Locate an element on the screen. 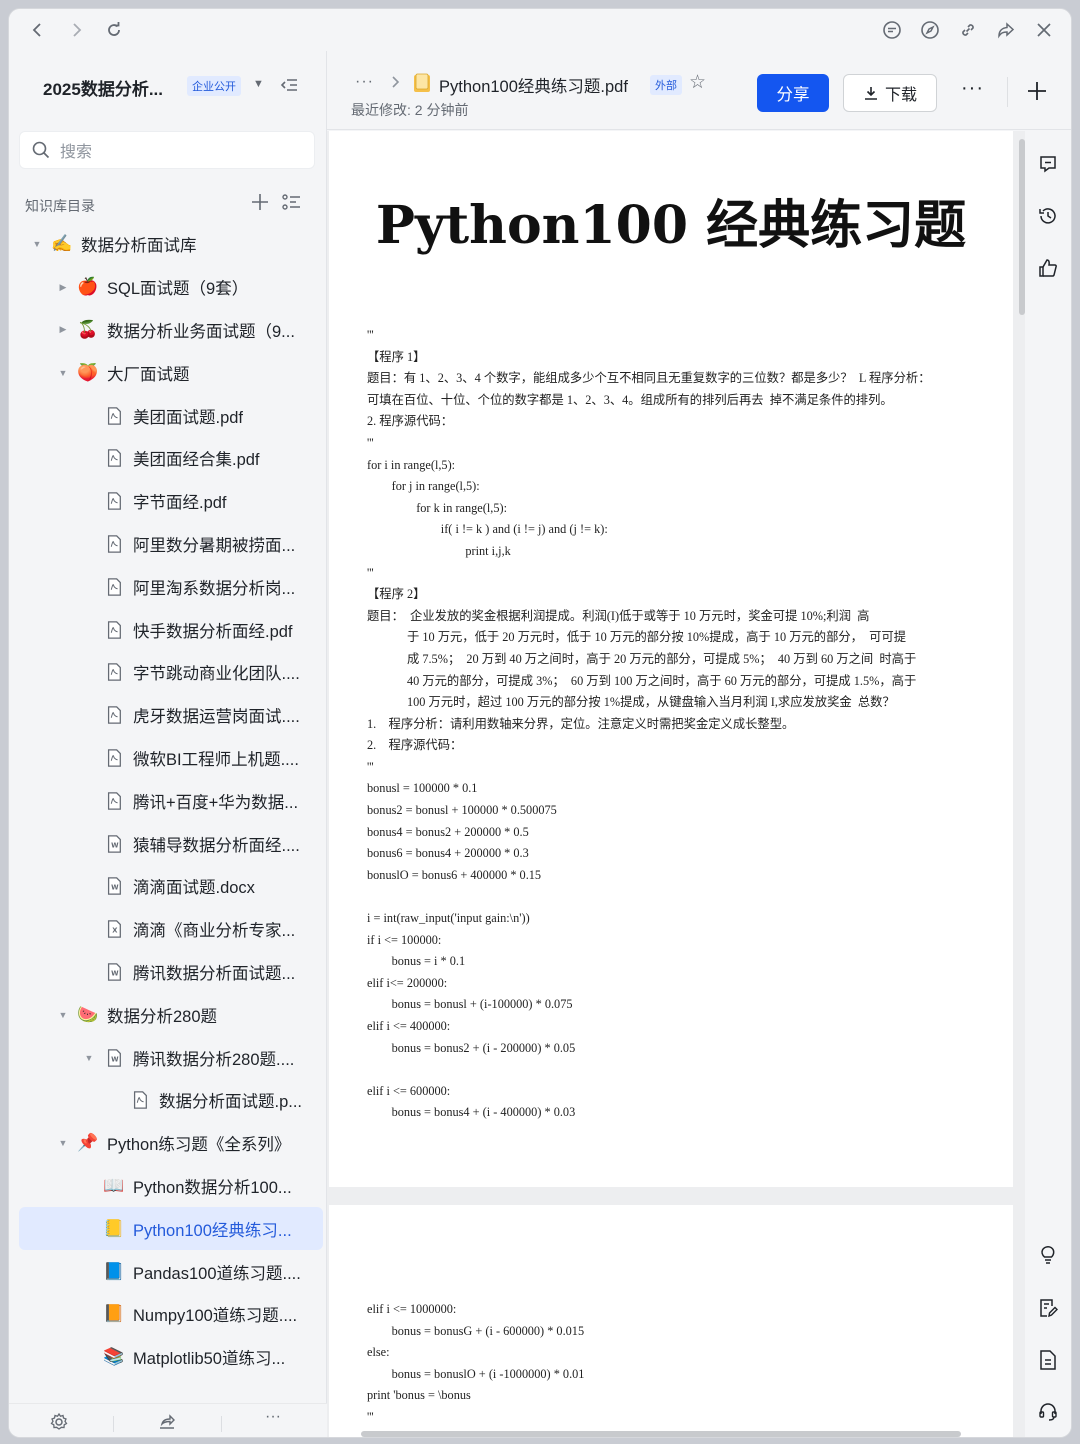 The height and width of the screenshot is (1444, 1080). sidebar-tree-item: ▼ 🍑 大厂面试题 is located at coordinates (168, 372).